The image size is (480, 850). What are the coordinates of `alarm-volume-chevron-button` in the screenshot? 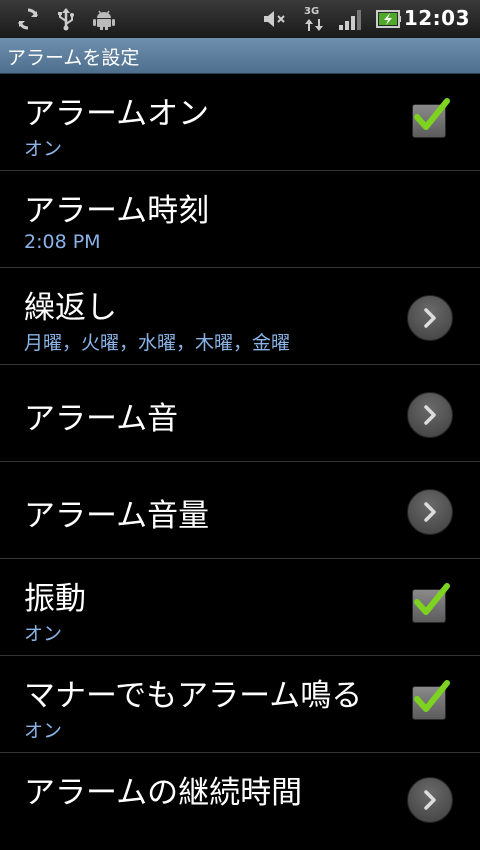 It's located at (430, 512).